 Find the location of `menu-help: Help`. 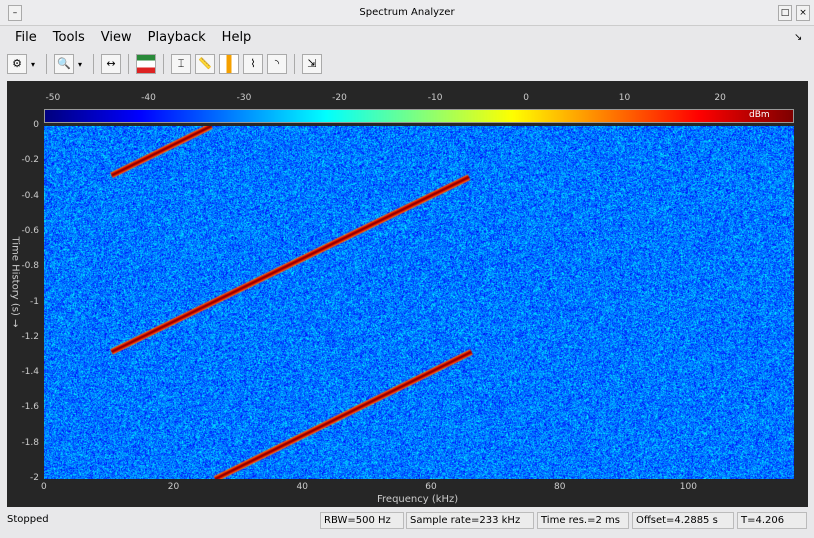

menu-help: Help is located at coordinates (237, 38).